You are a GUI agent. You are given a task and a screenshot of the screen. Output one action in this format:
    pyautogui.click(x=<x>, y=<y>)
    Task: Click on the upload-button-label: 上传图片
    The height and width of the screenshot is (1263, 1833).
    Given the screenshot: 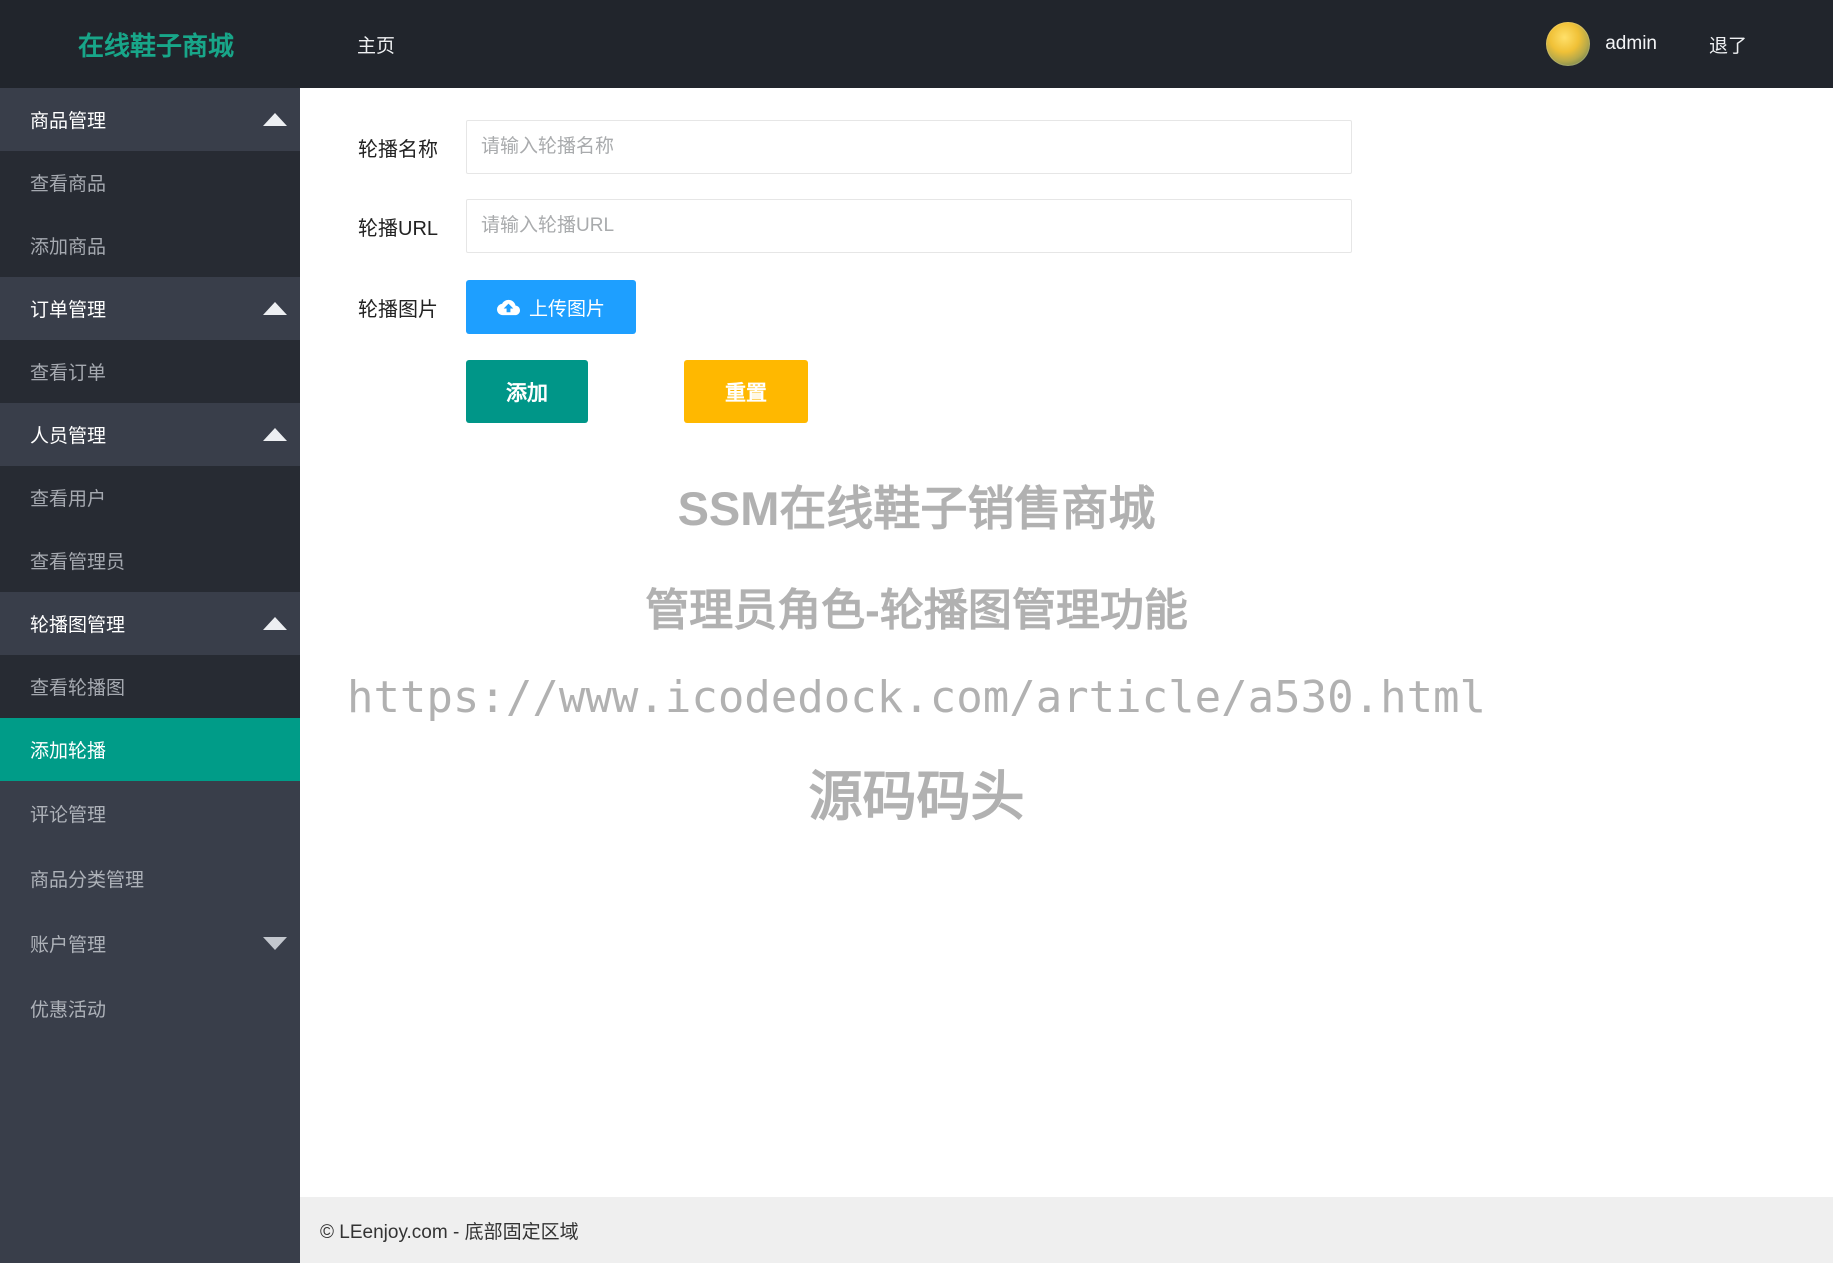 What is the action you would take?
    pyautogui.click(x=566, y=309)
    